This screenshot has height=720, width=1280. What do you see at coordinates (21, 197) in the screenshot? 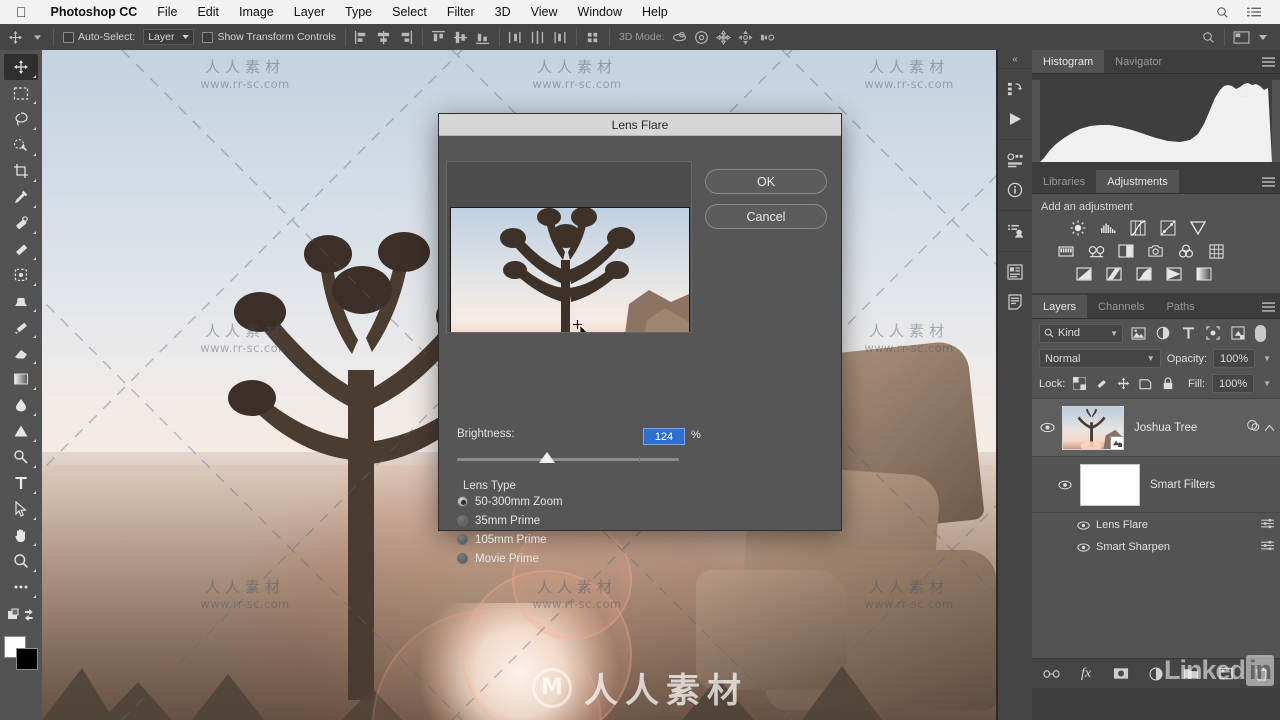
I see `eyedropper-tool` at bounding box center [21, 197].